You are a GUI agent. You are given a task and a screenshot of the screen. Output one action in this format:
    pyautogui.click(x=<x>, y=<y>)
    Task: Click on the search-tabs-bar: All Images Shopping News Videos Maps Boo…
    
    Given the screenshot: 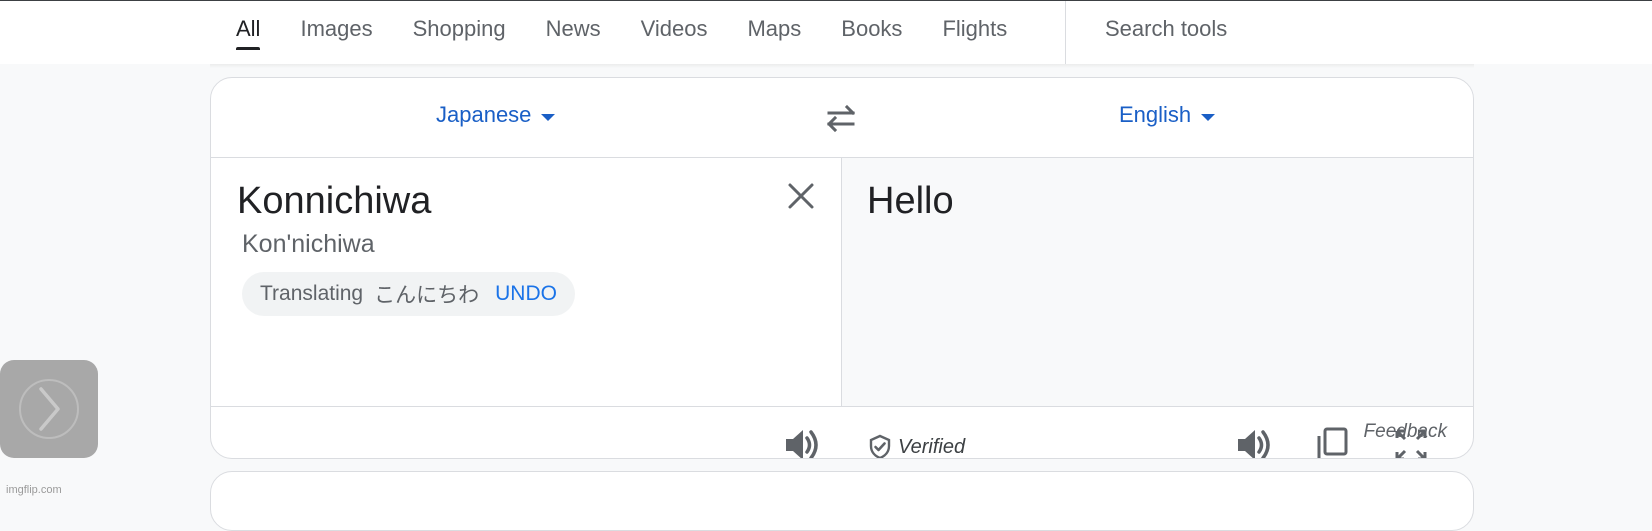 What is the action you would take?
    pyautogui.click(x=826, y=32)
    